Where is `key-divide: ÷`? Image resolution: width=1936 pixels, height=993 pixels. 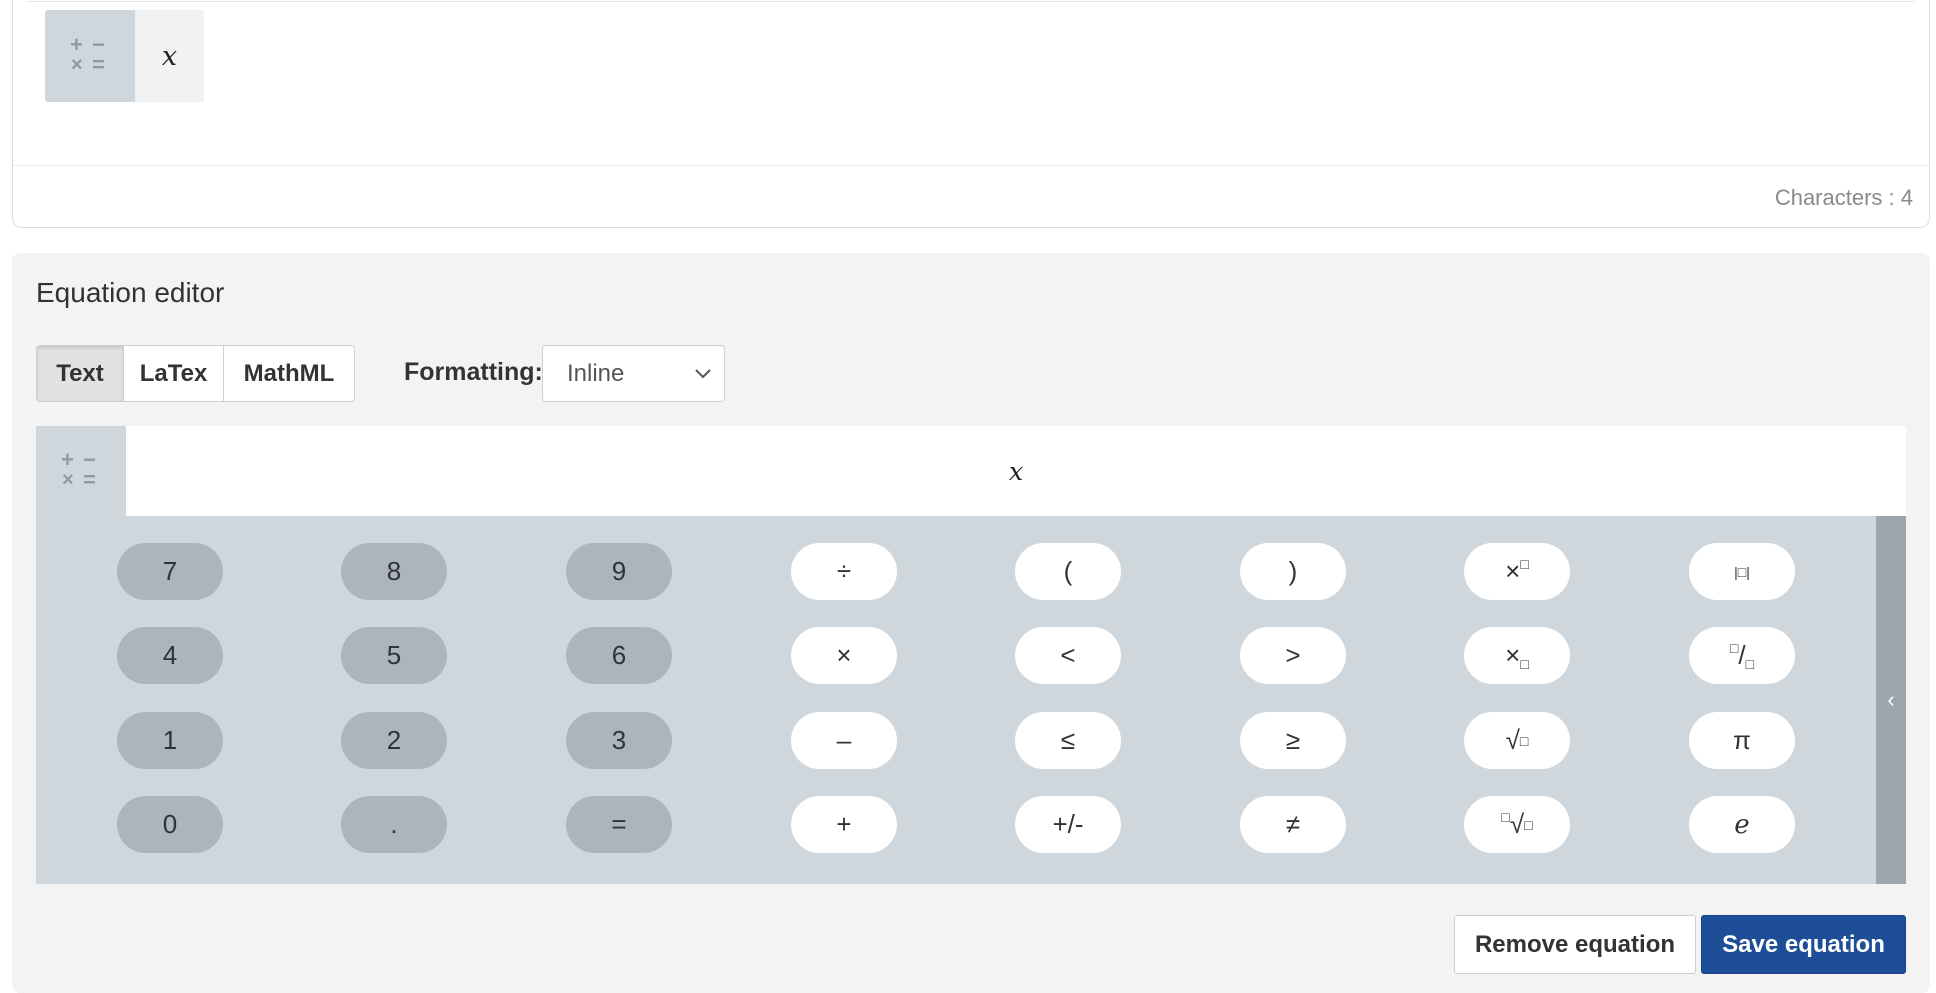 key-divide: ÷ is located at coordinates (844, 571).